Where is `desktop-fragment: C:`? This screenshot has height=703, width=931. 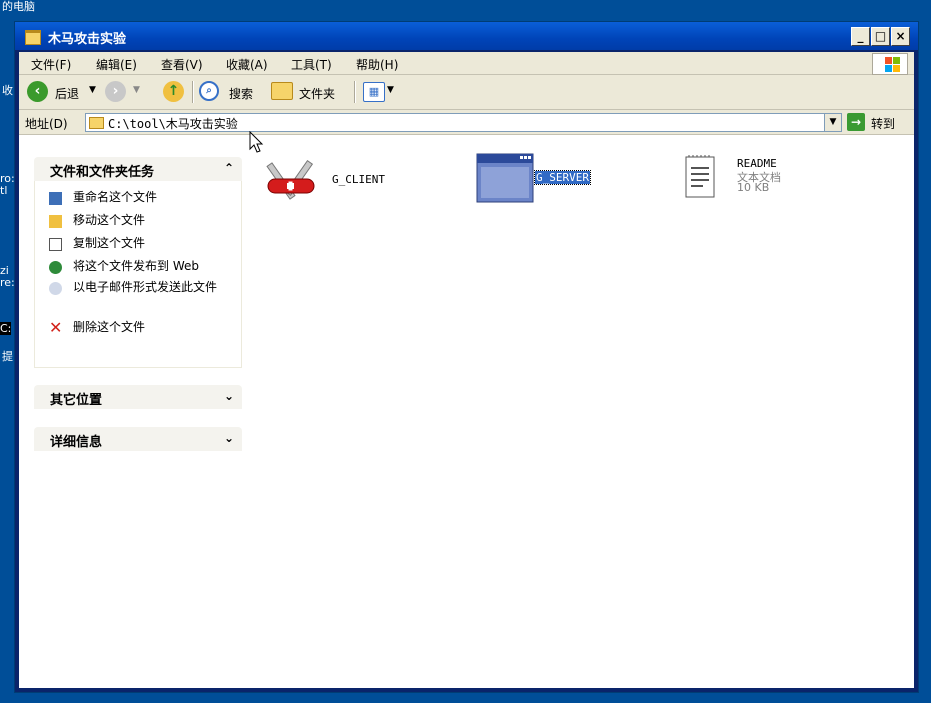 desktop-fragment: C: is located at coordinates (6, 328).